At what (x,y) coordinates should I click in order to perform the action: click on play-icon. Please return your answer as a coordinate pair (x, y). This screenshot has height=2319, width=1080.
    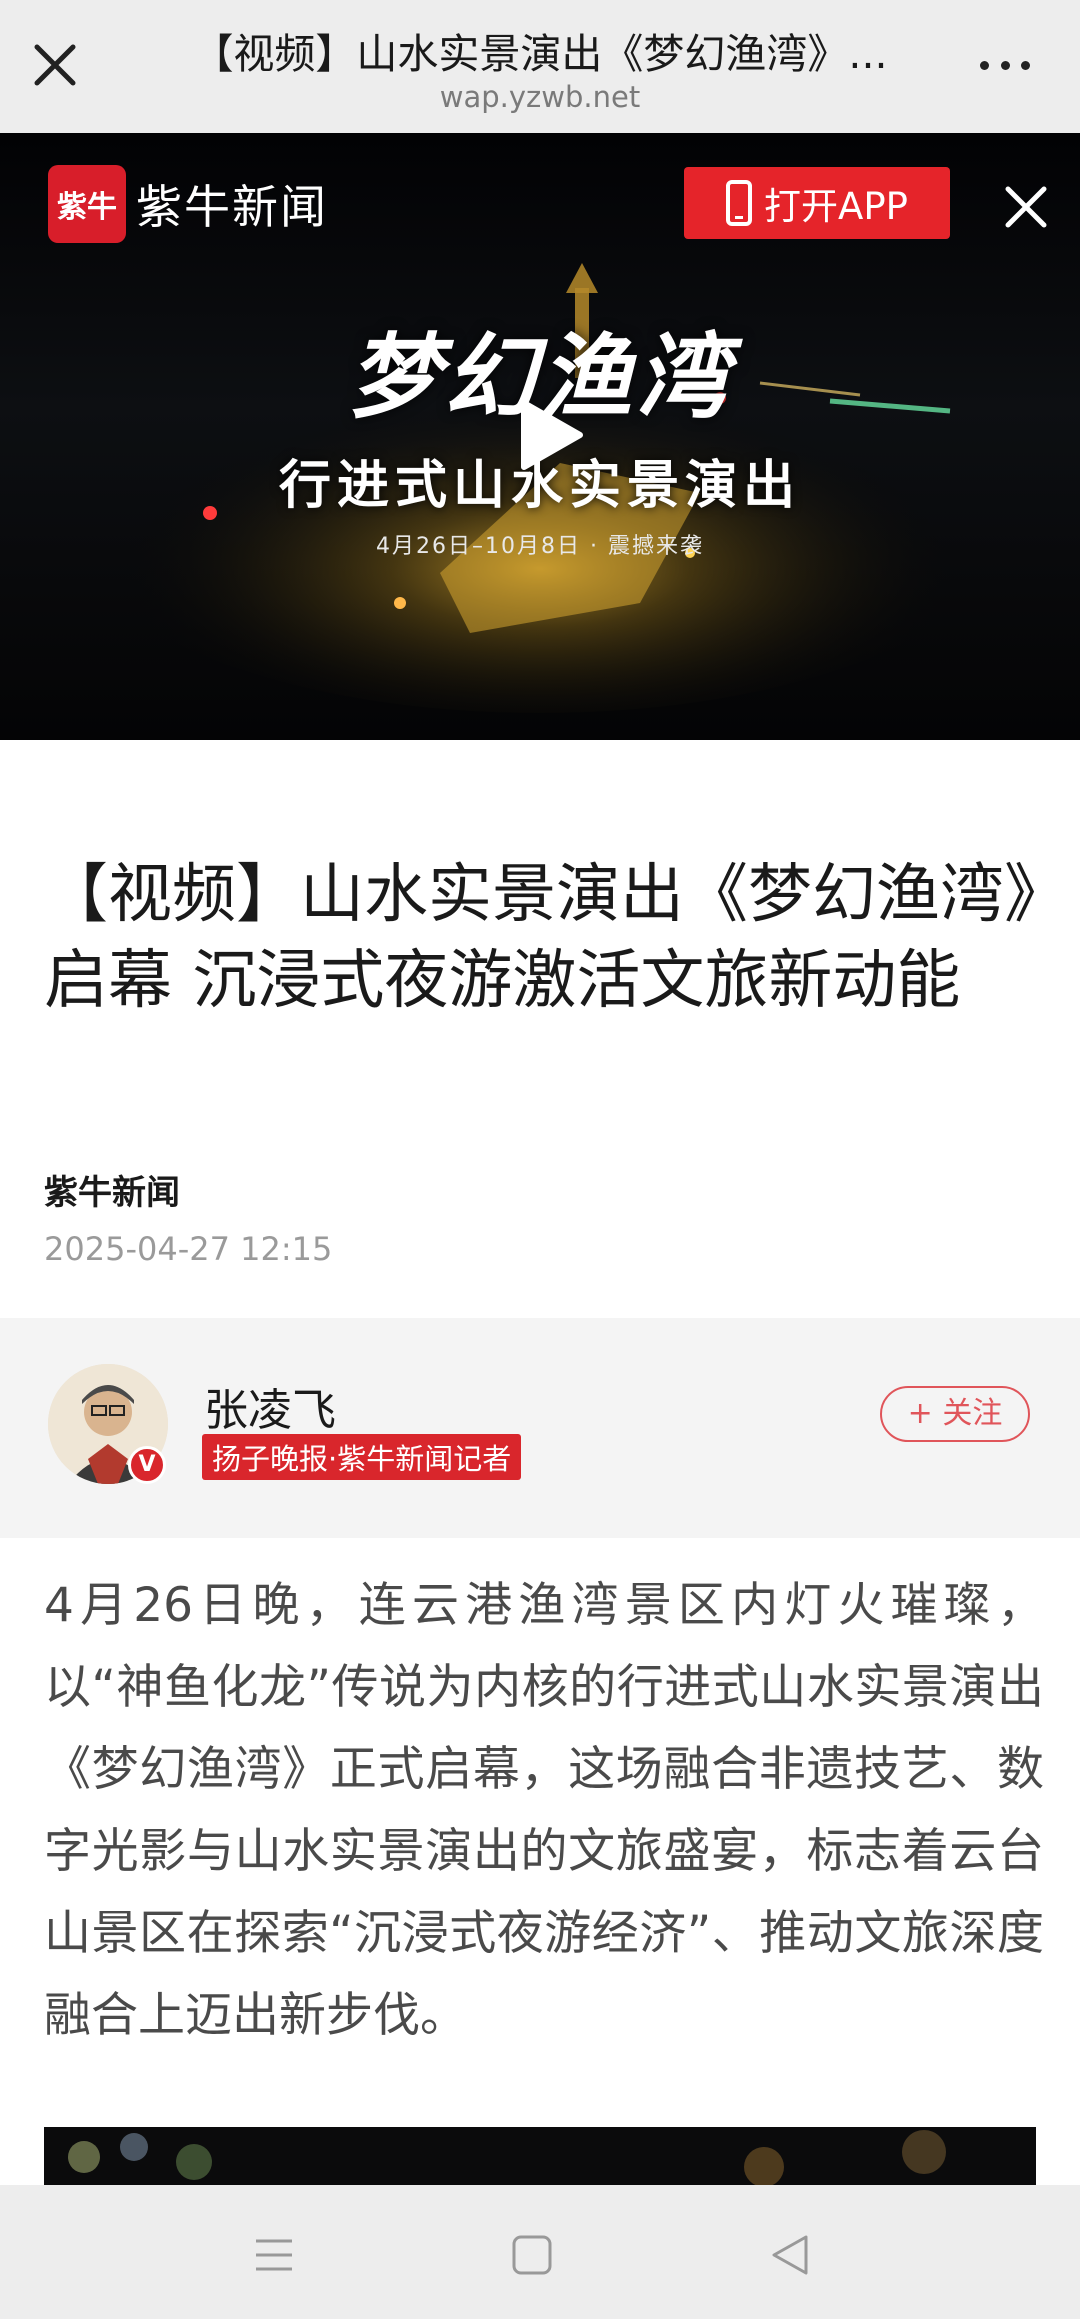
    Looking at the image, I should click on (552, 435).